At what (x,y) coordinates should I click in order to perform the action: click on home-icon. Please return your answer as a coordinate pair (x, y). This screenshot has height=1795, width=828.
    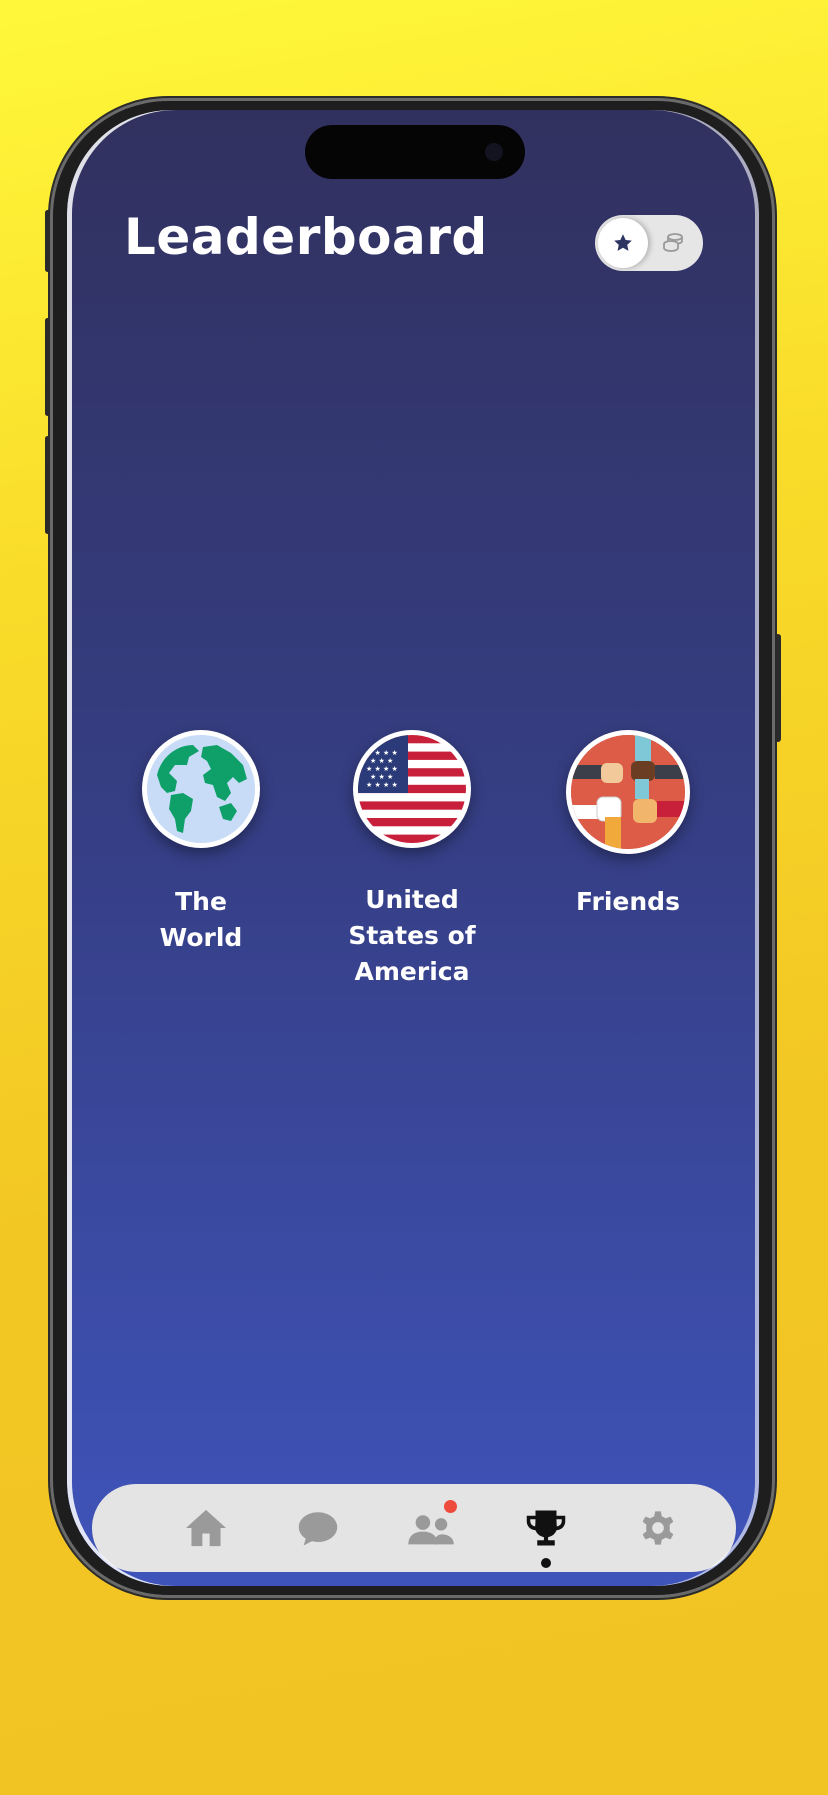
    Looking at the image, I should click on (206, 1528).